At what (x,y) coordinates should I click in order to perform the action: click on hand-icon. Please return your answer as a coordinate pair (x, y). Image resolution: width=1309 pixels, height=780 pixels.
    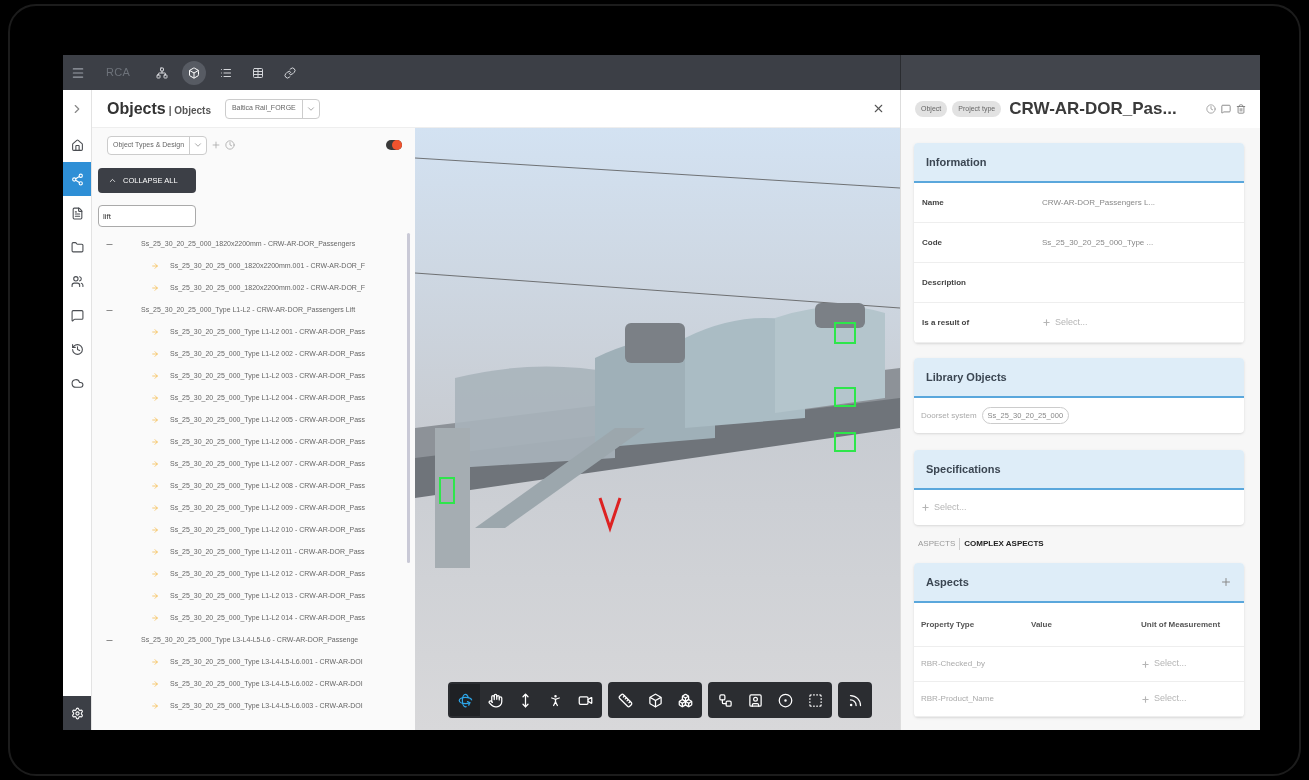
    Looking at the image, I should click on (495, 700).